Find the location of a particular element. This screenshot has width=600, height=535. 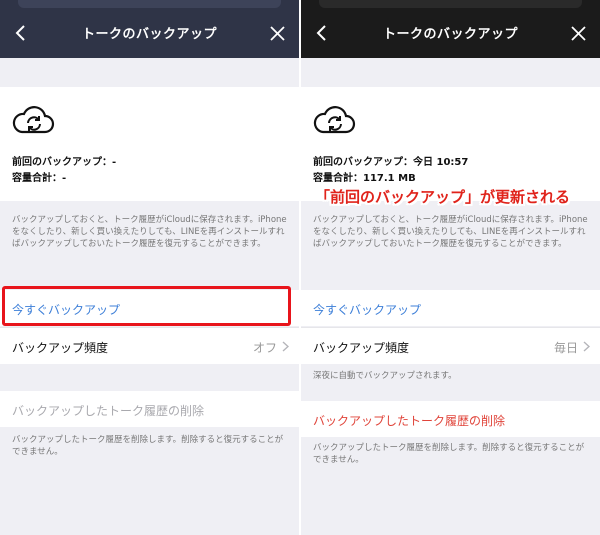

annotation-callout: 「前回のバックアップ」が更新される is located at coordinates (443, 197).